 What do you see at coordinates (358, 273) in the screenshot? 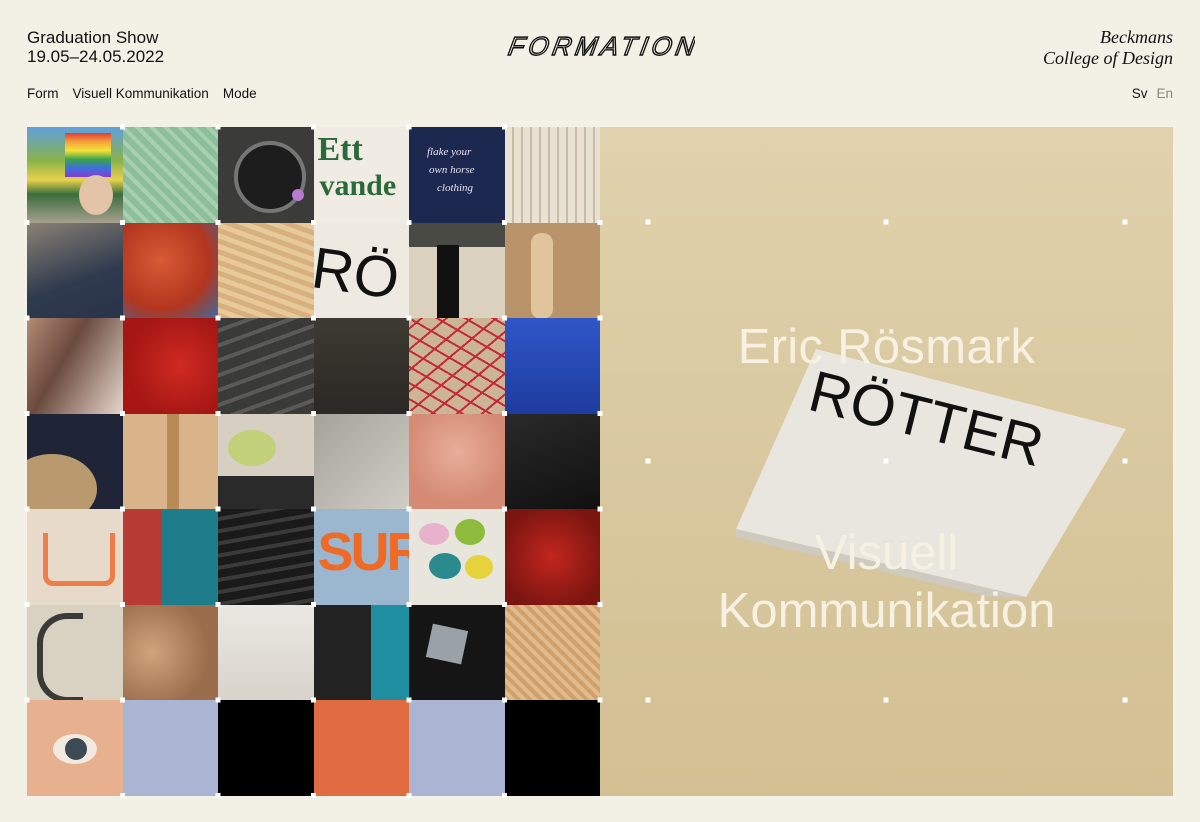
I see `tile-text: RÖ` at bounding box center [358, 273].